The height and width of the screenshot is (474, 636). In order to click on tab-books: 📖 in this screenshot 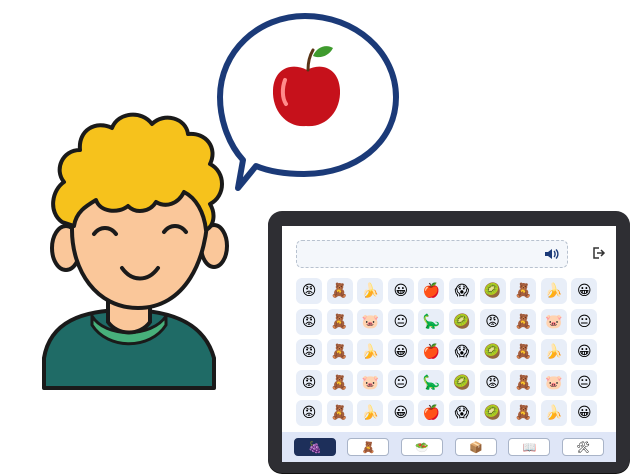, I will do `click(529, 447)`.